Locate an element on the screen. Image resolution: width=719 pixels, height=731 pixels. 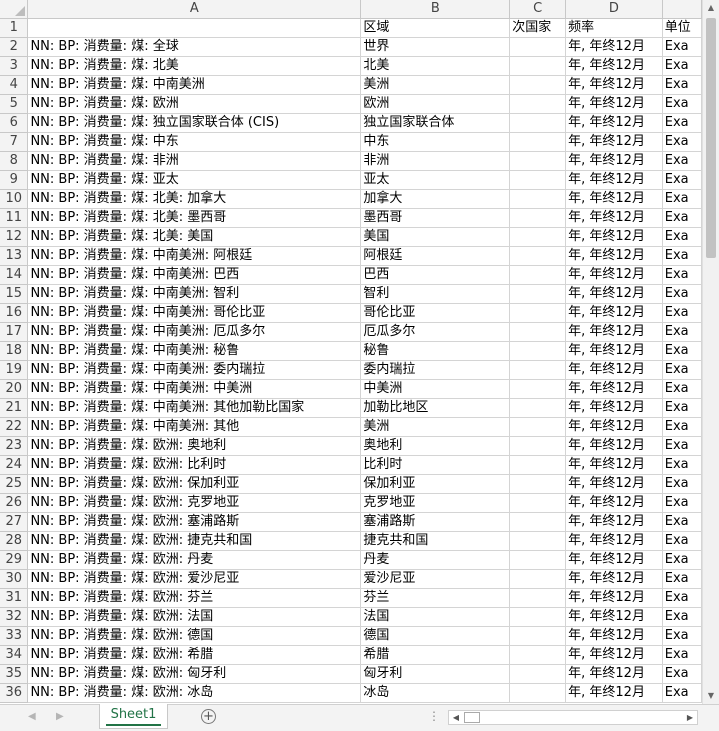
cell: 智利 is located at coordinates (435, 294).